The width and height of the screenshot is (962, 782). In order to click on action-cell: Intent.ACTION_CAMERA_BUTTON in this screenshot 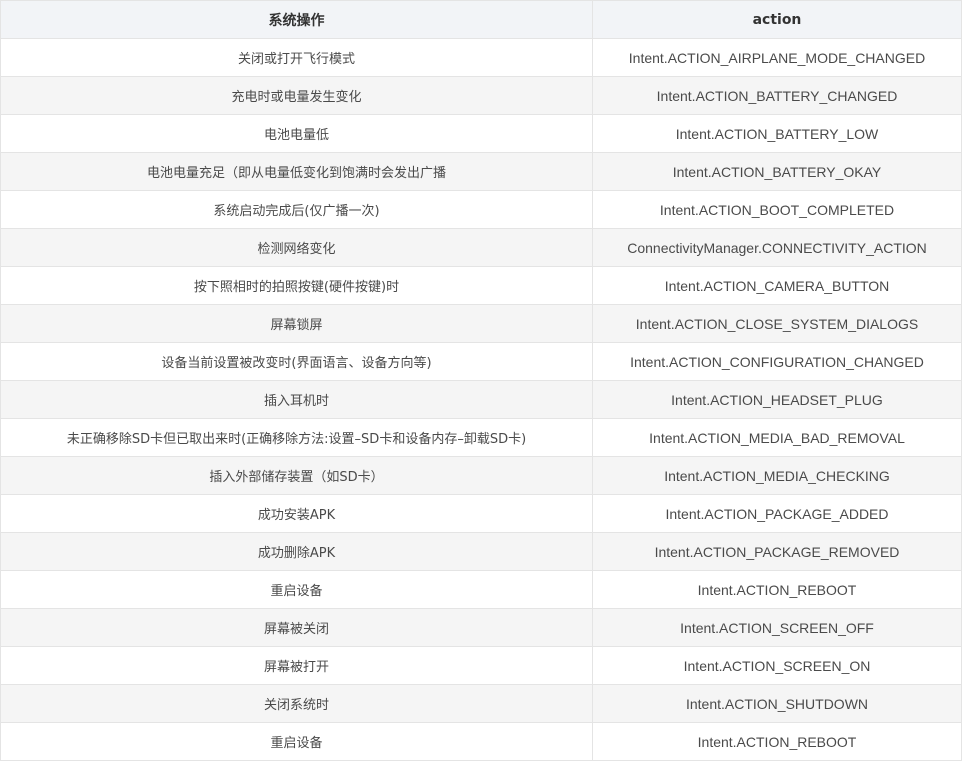, I will do `click(777, 285)`.